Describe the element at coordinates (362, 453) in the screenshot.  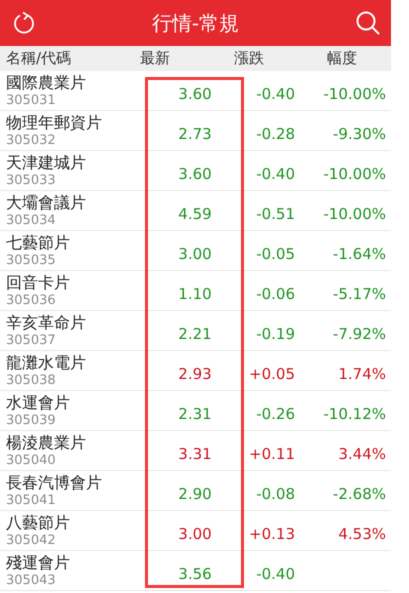
I see `change-percent: 3.44%` at that location.